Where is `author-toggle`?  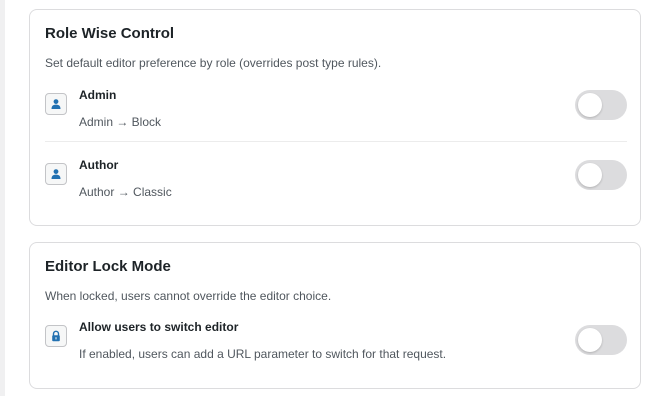 author-toggle is located at coordinates (601, 175).